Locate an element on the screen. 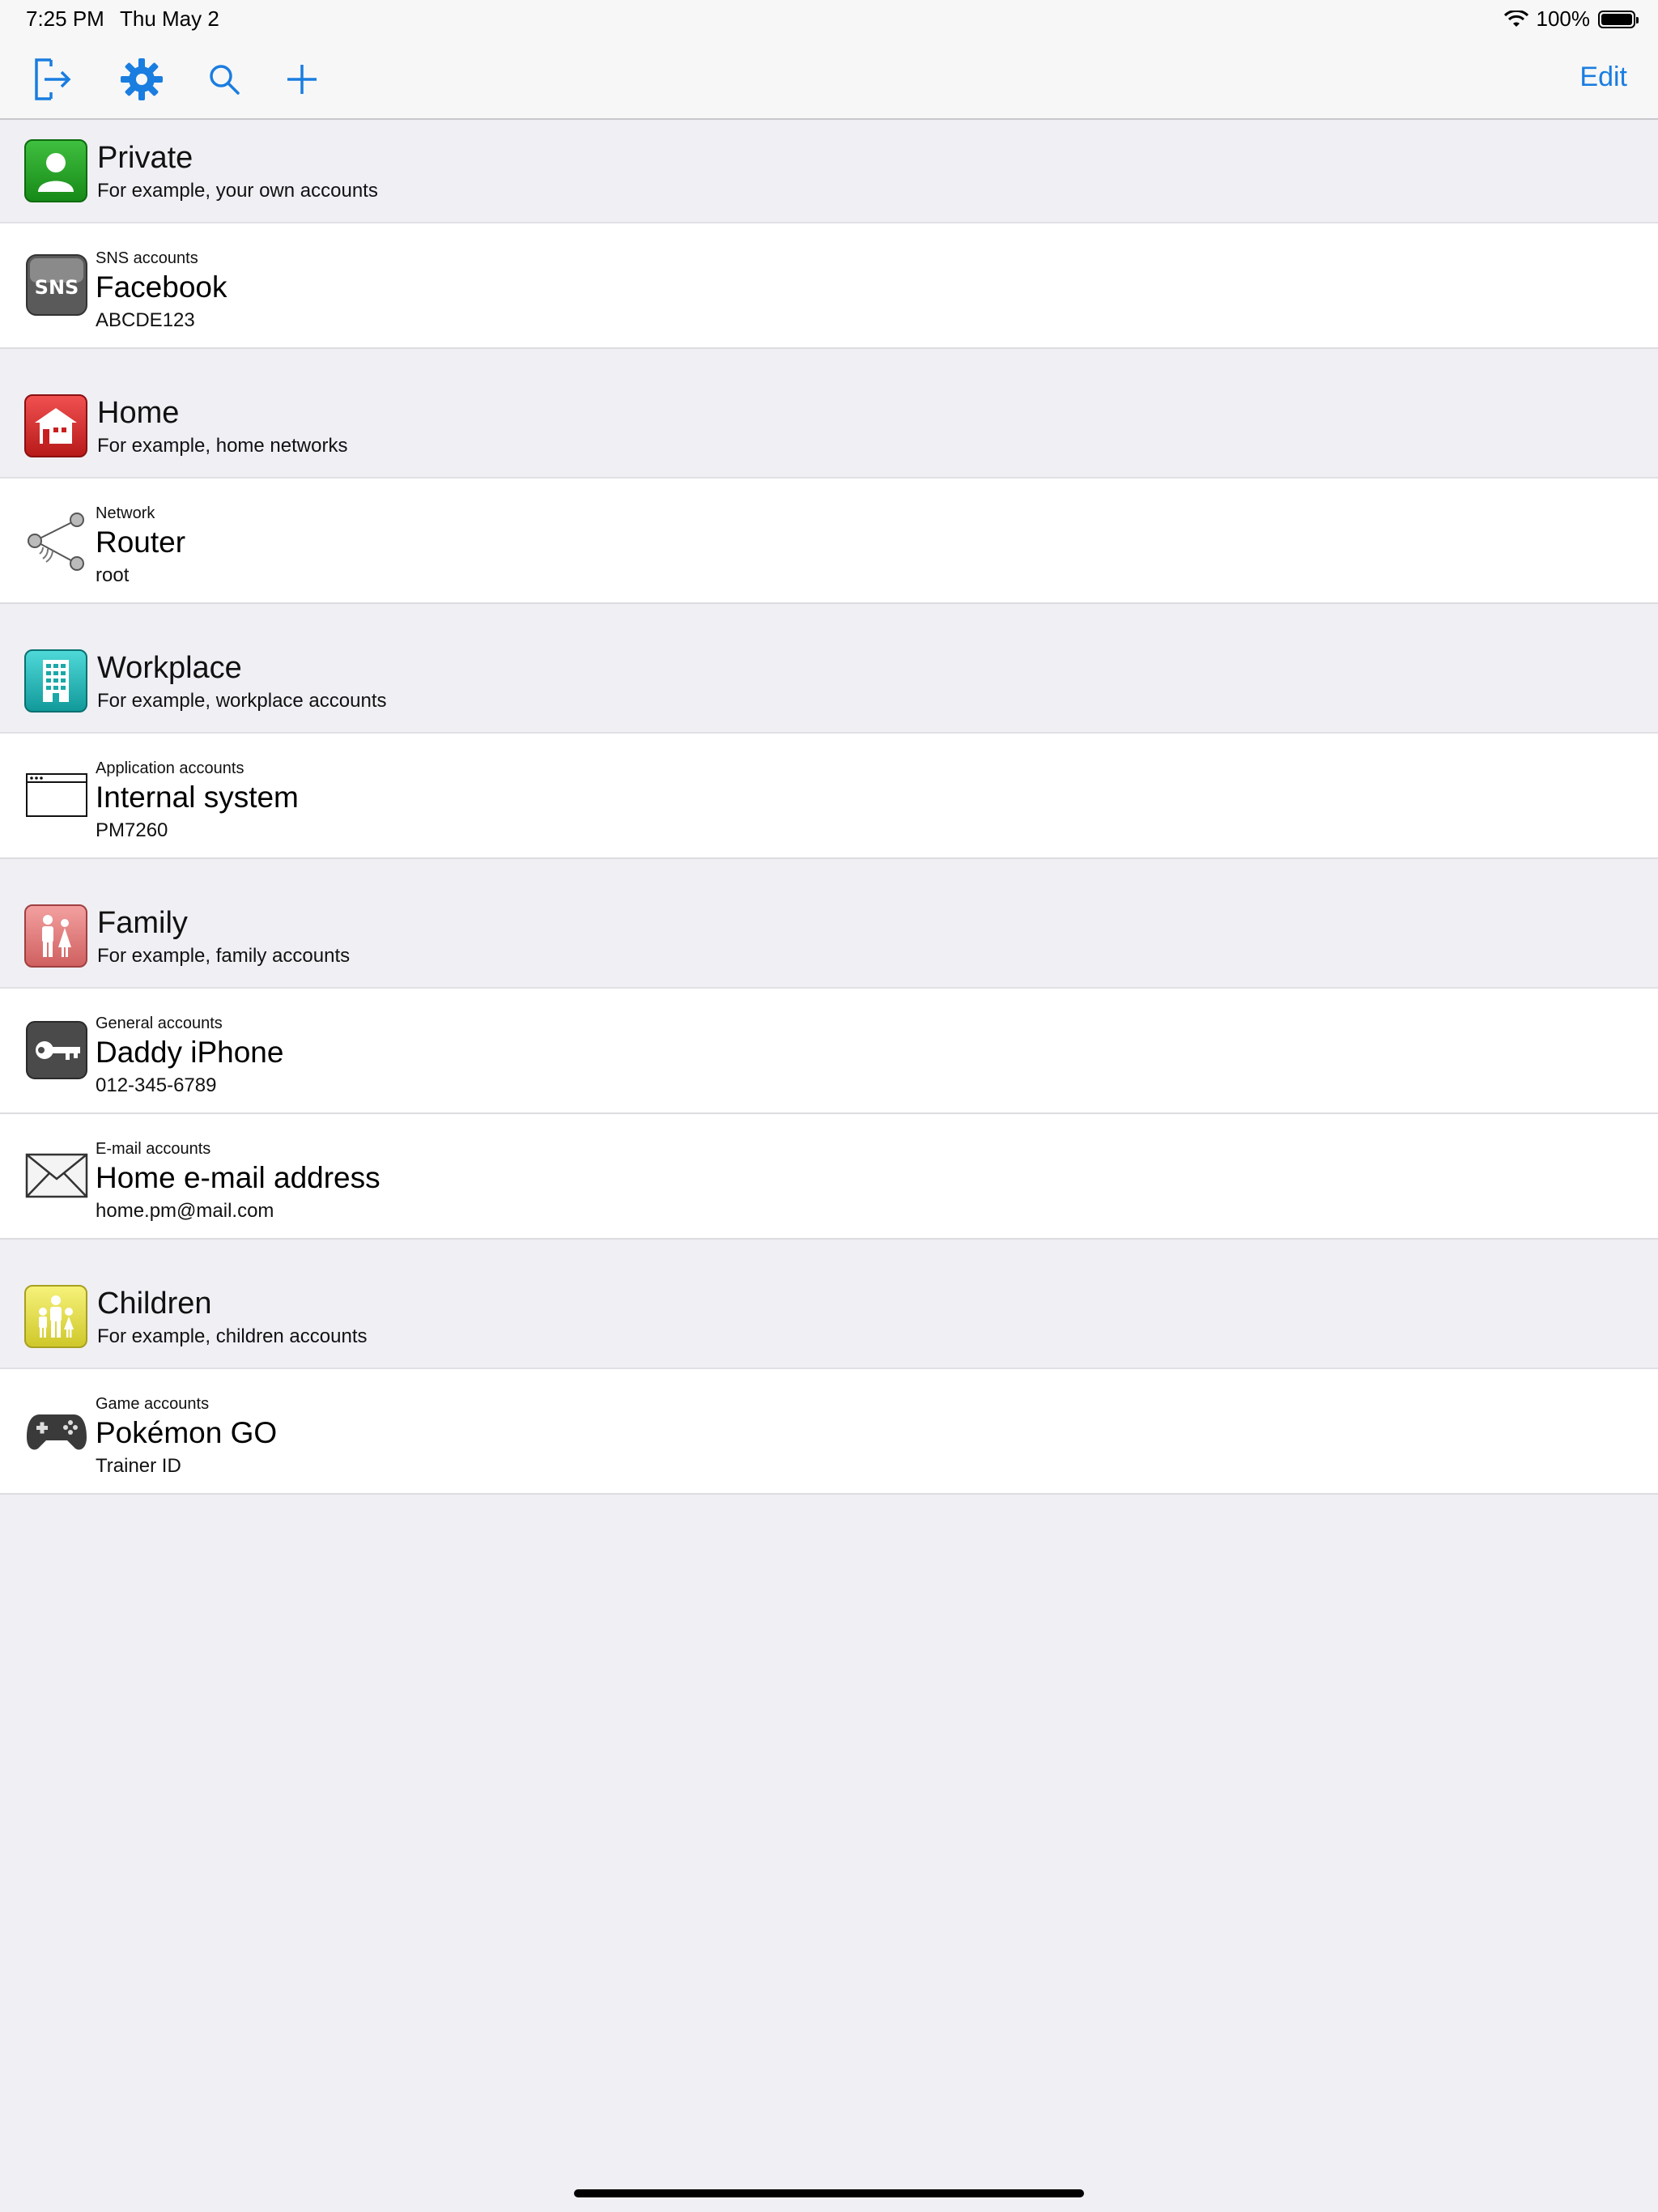 This screenshot has width=1658, height=2212. group-subtitle: For example, family accounts is located at coordinates (224, 956).